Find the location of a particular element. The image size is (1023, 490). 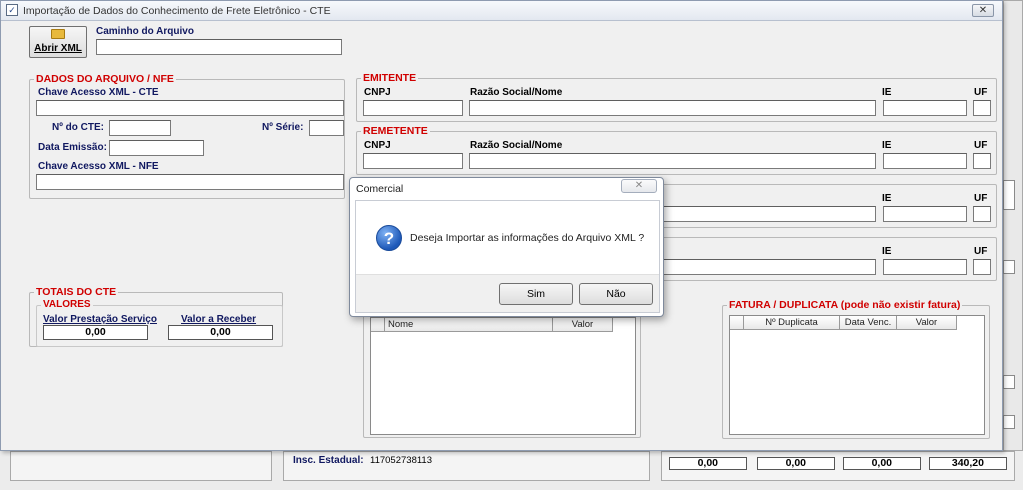

window-close-button: ✕ is located at coordinates (983, 10).